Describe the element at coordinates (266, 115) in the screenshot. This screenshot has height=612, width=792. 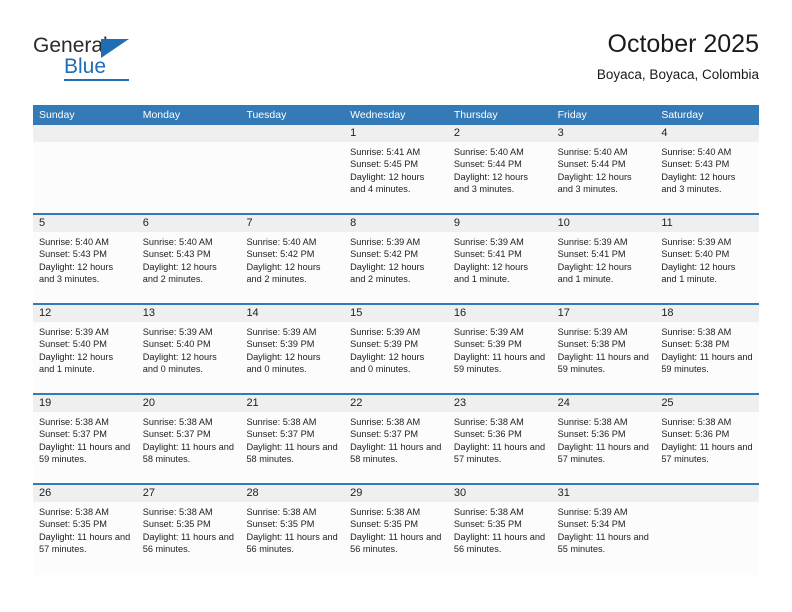
I see `weekday-header-tuesday: Tuesday` at that location.